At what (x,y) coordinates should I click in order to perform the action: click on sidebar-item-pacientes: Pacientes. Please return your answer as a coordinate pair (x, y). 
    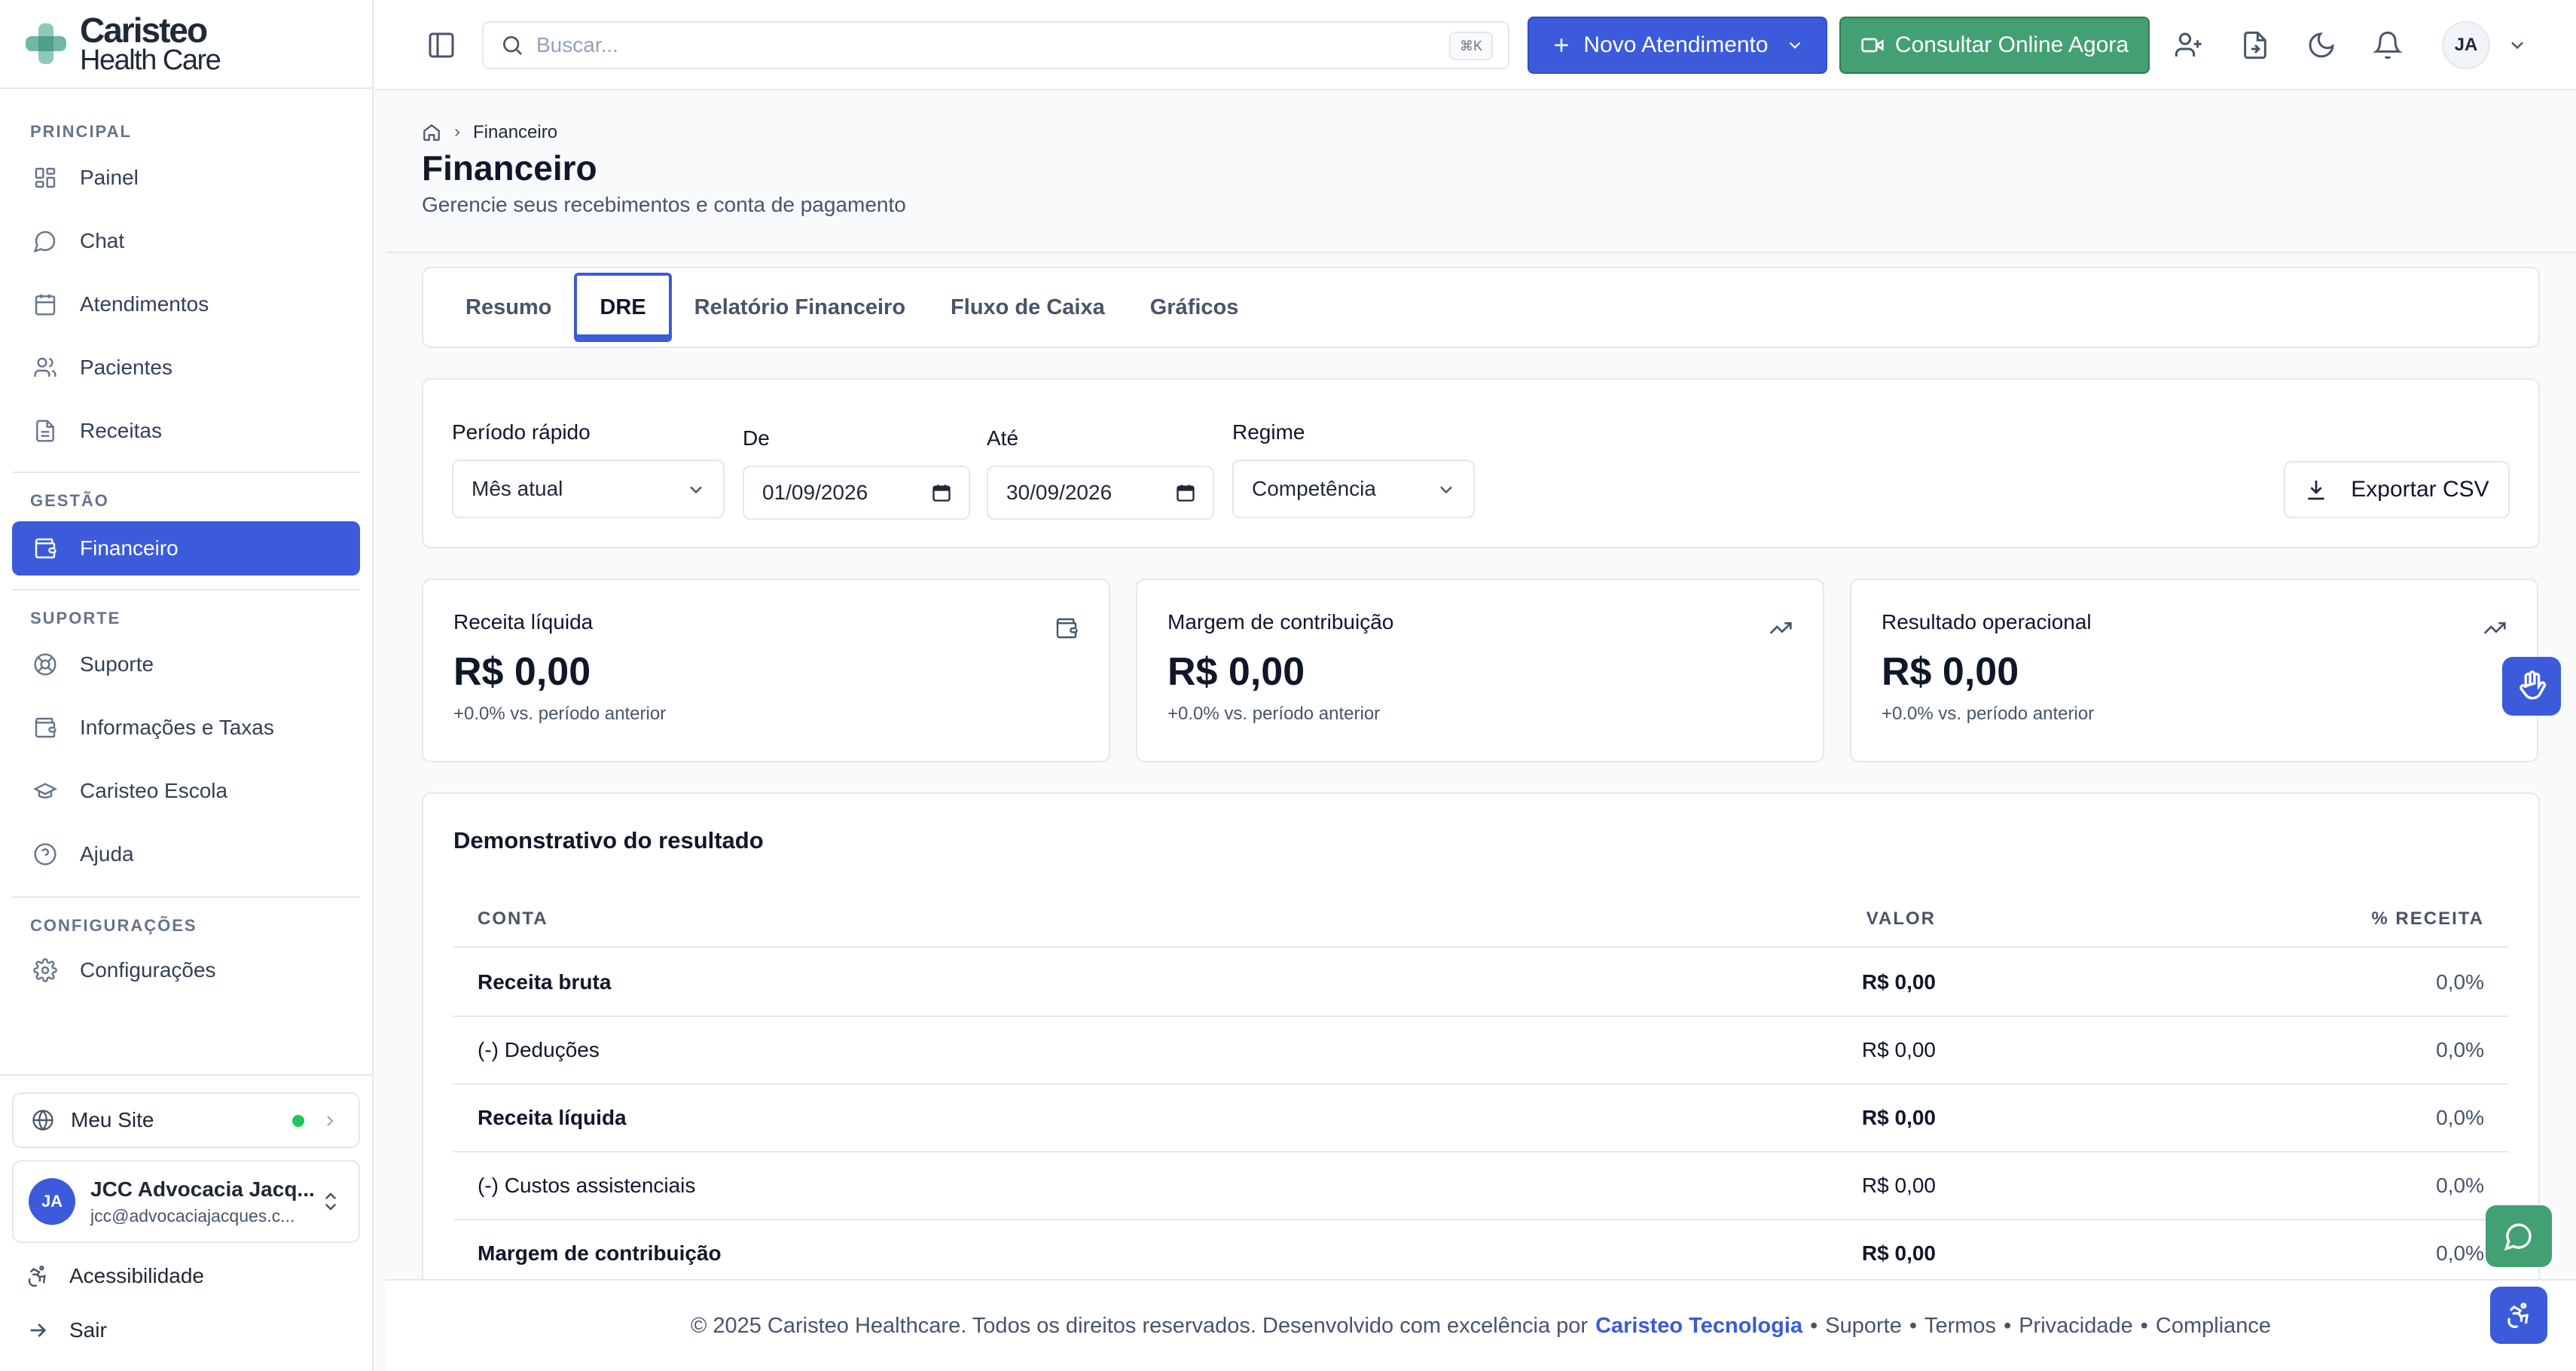
    Looking at the image, I should click on (186, 367).